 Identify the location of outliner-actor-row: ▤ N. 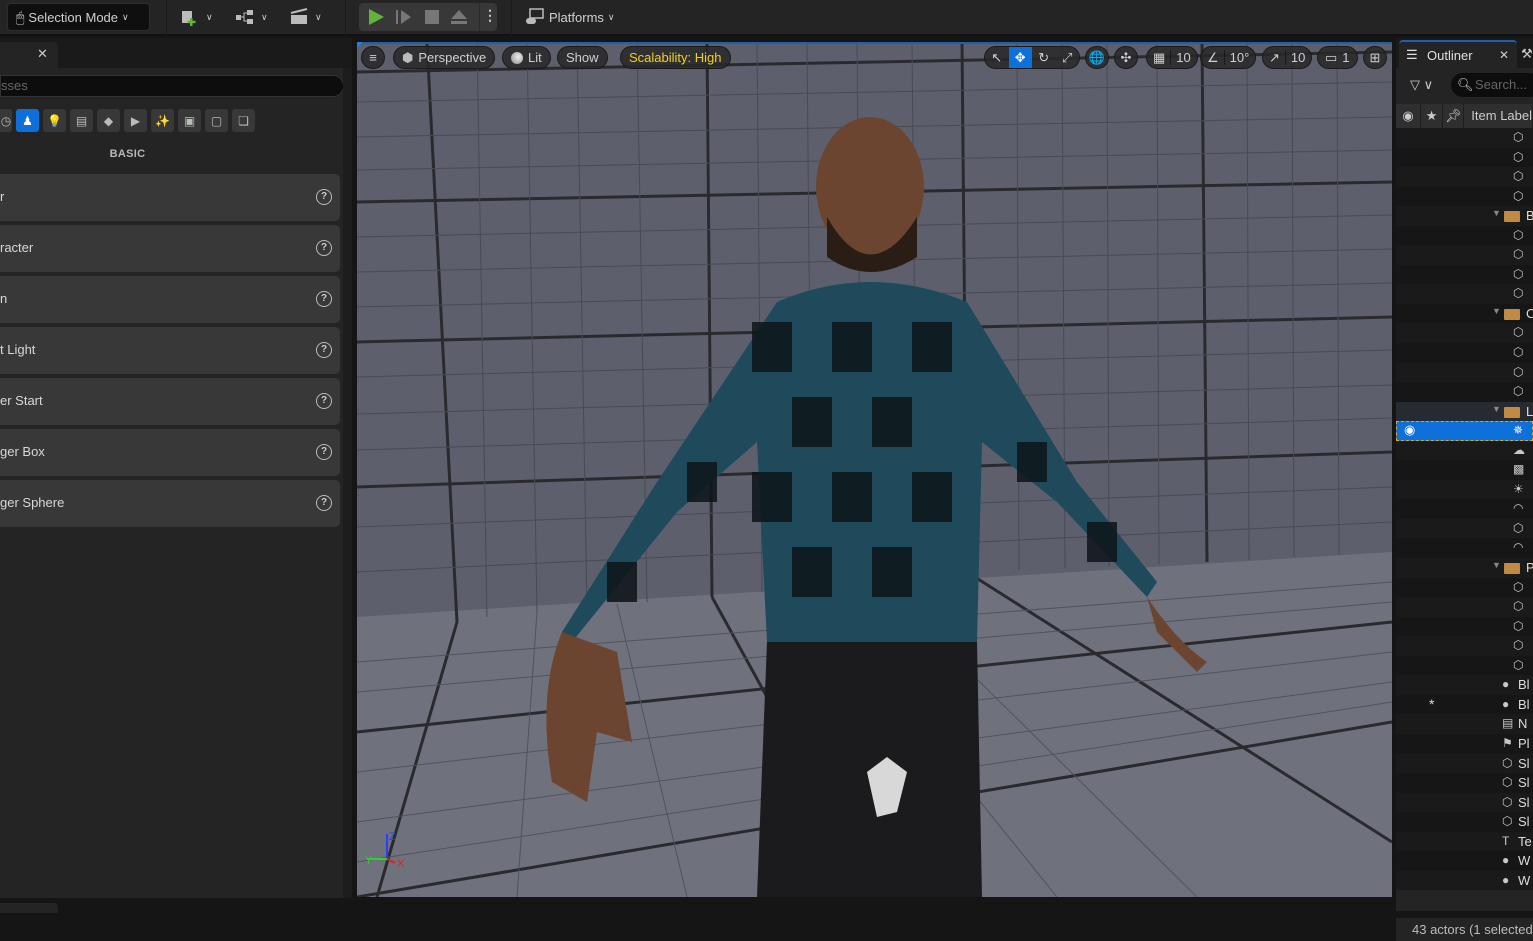
(1464, 724).